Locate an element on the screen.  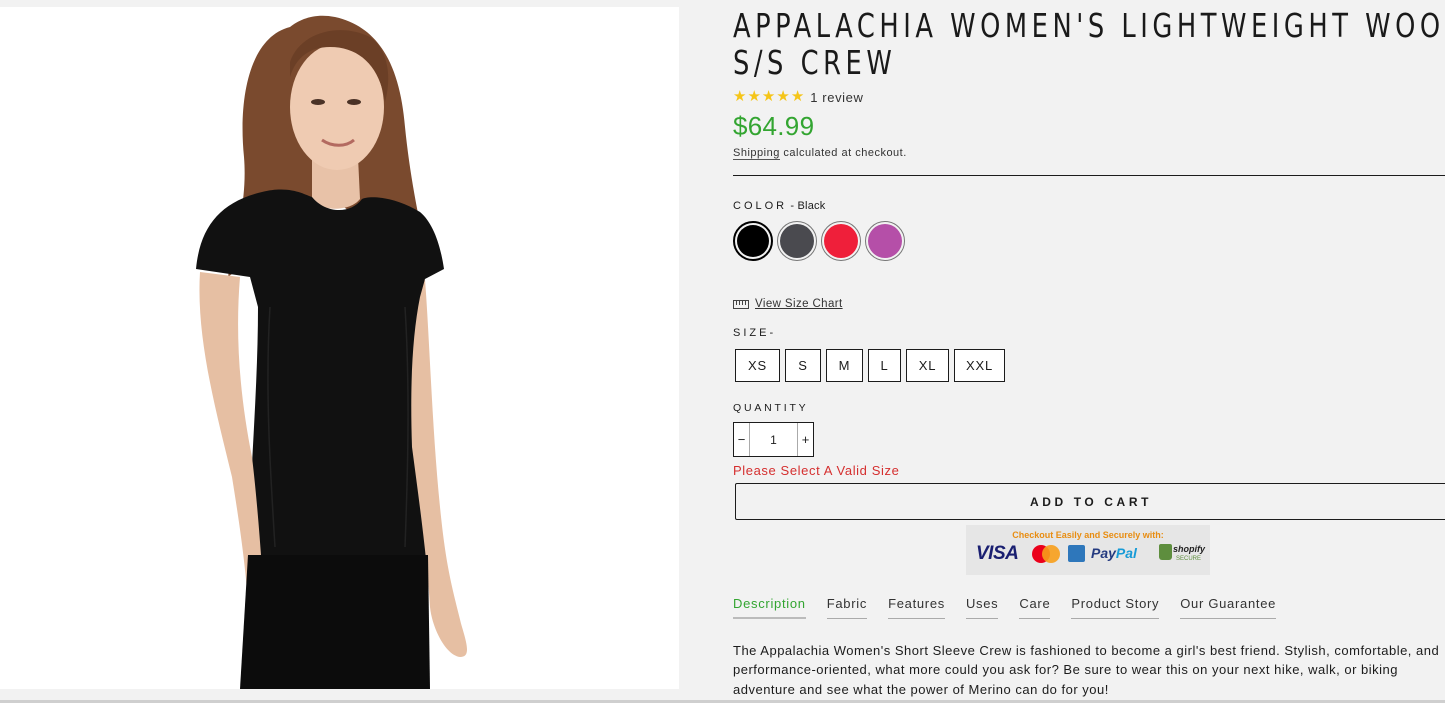
paypal-text-b: Pal is located at coordinates (1126, 553).